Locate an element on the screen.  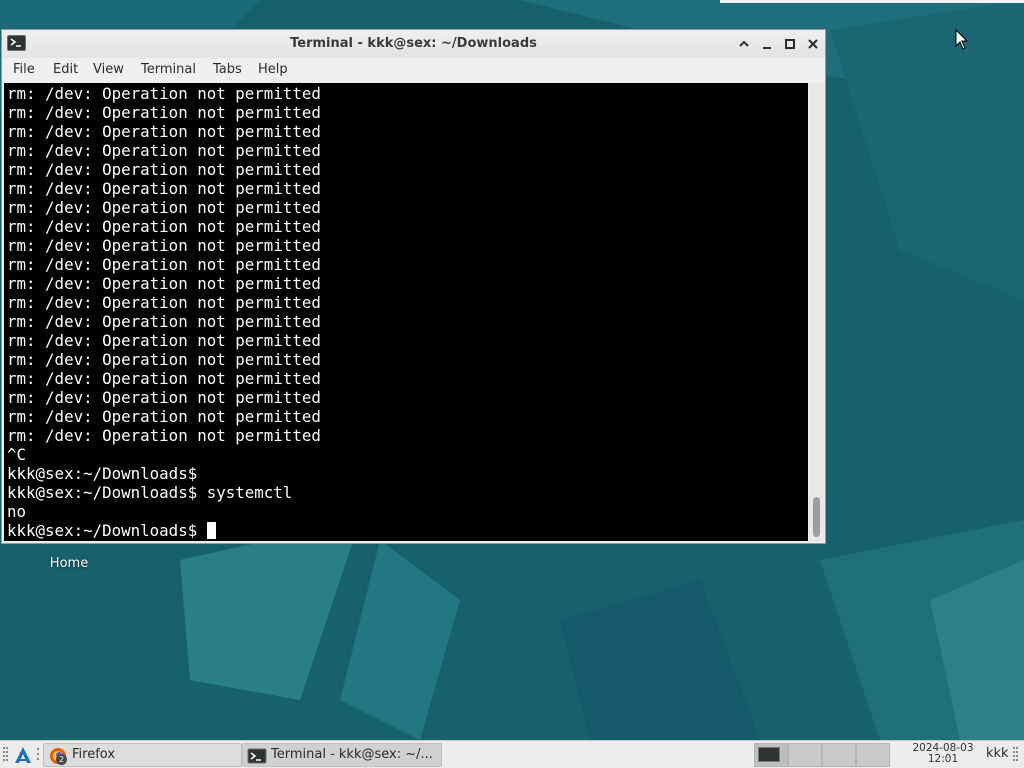
window-title: Terminal - kkk@sex: ~/Downloads is located at coordinates (413, 43).